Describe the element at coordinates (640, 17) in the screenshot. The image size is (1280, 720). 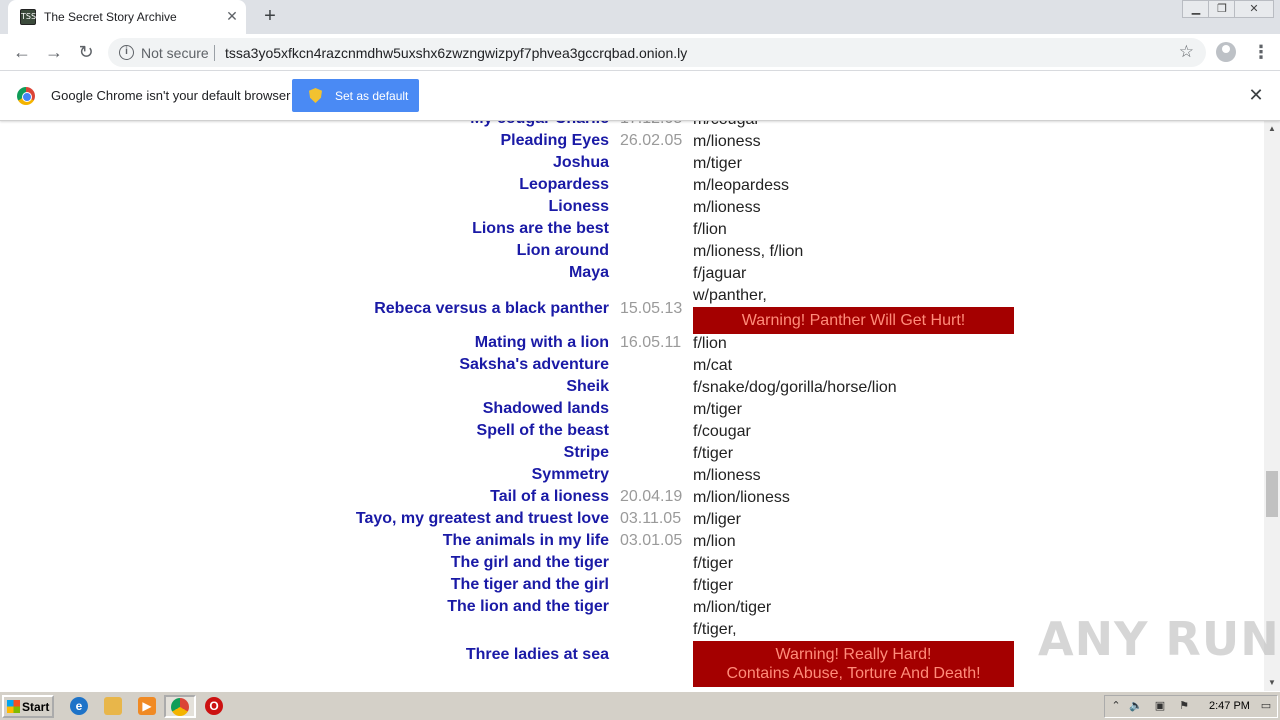
I see `tab-strip: TSS The Secret Story Archive ✕ + ▁ ❐ ✕` at that location.